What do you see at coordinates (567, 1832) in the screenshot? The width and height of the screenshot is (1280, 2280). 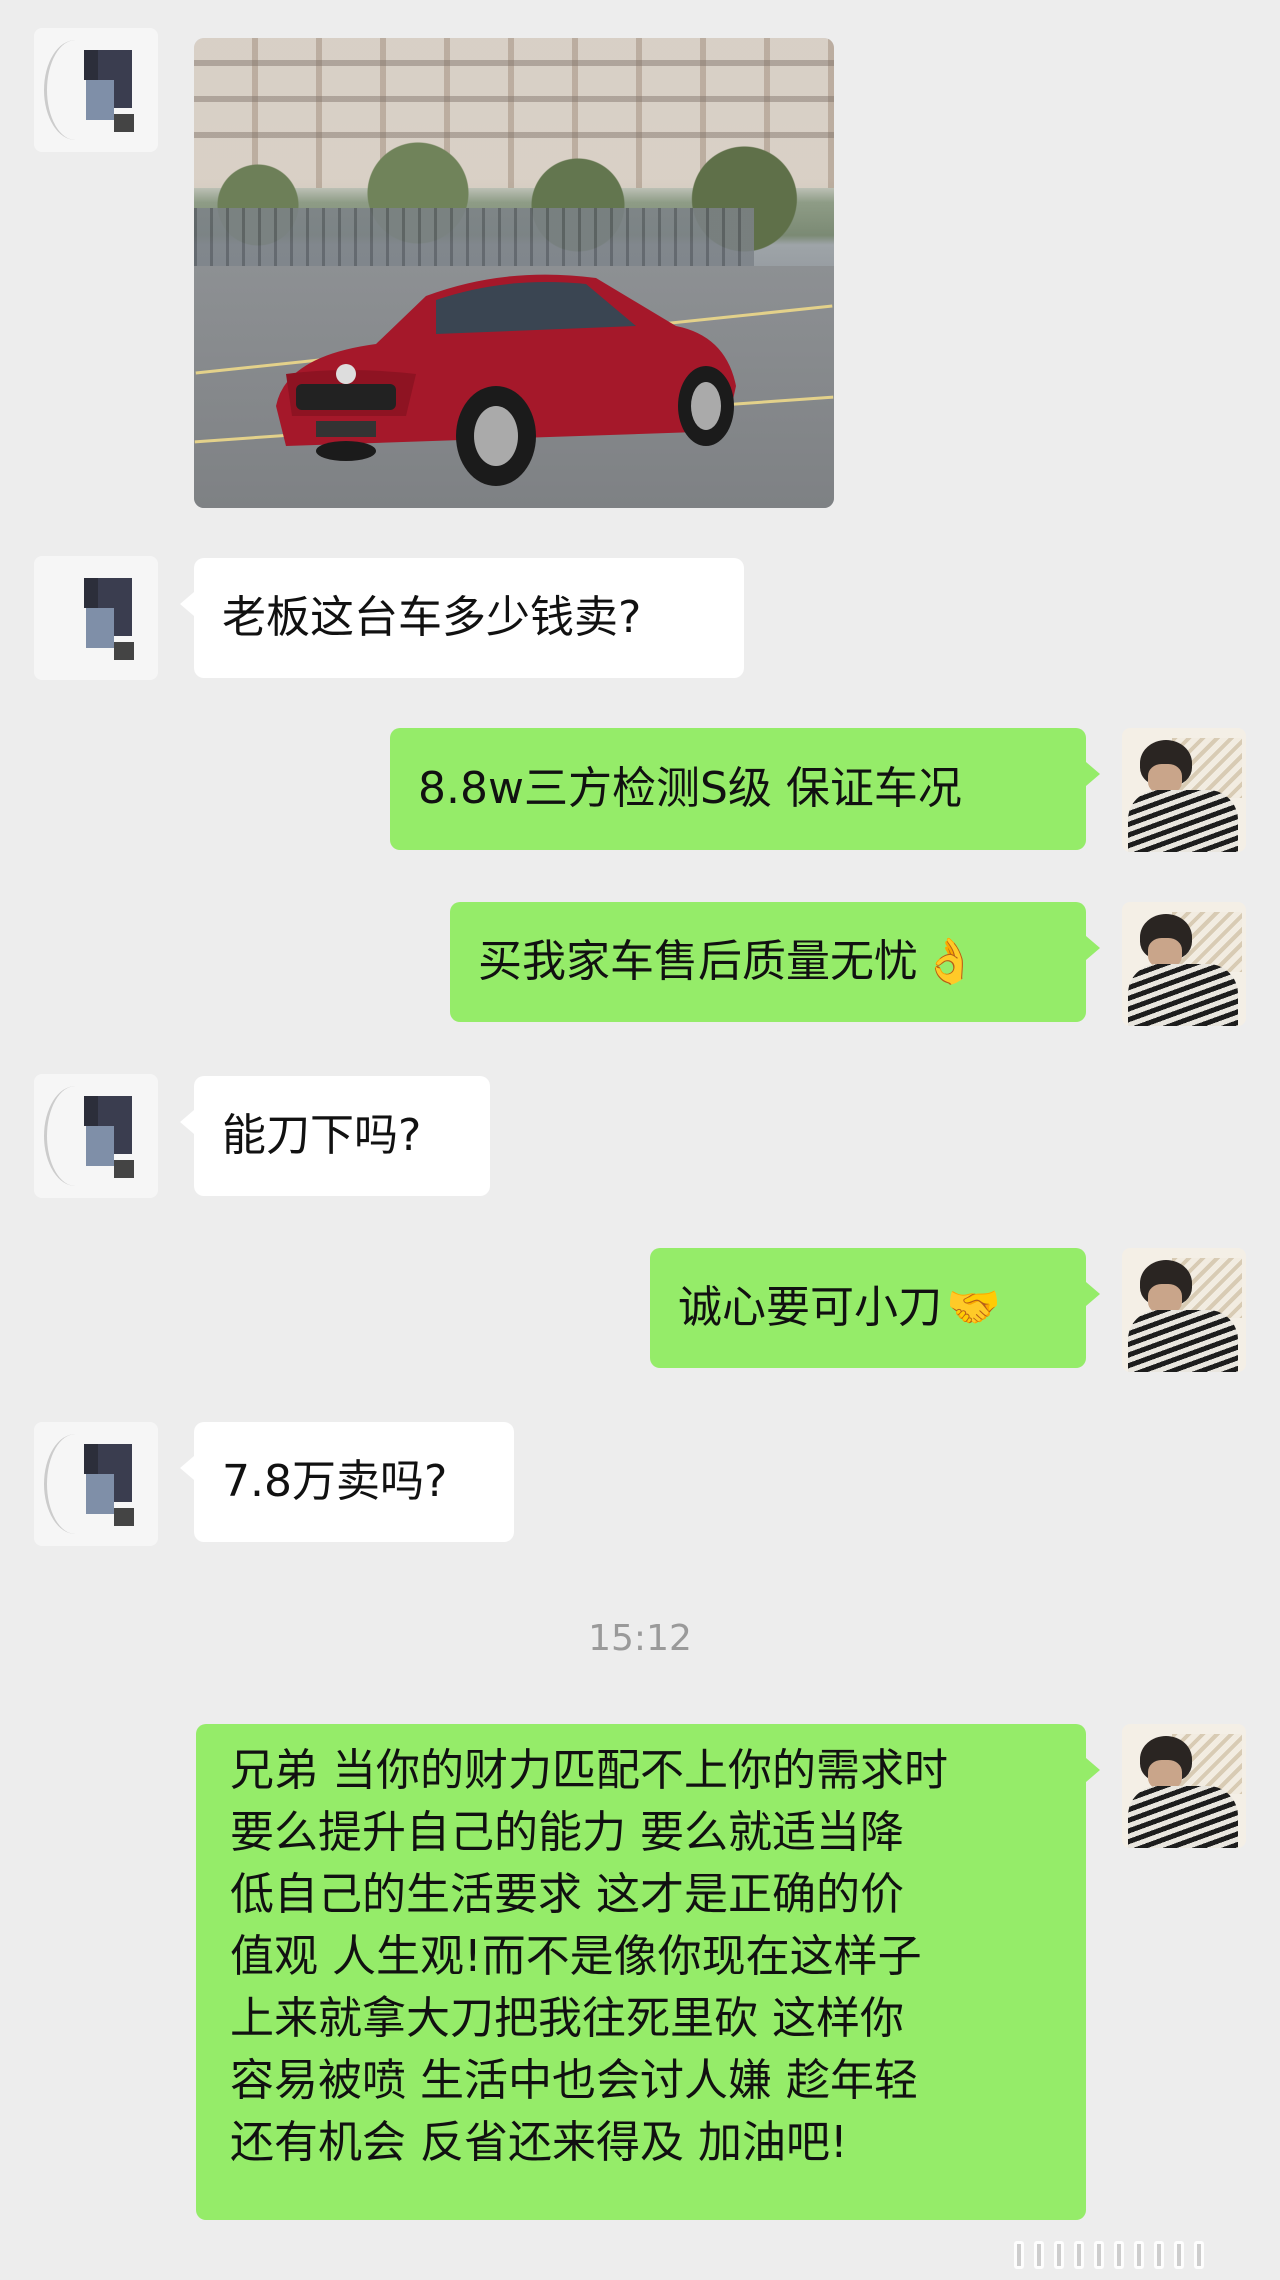 I see `message-line: 要么提升自己的能力 要么就适当降` at bounding box center [567, 1832].